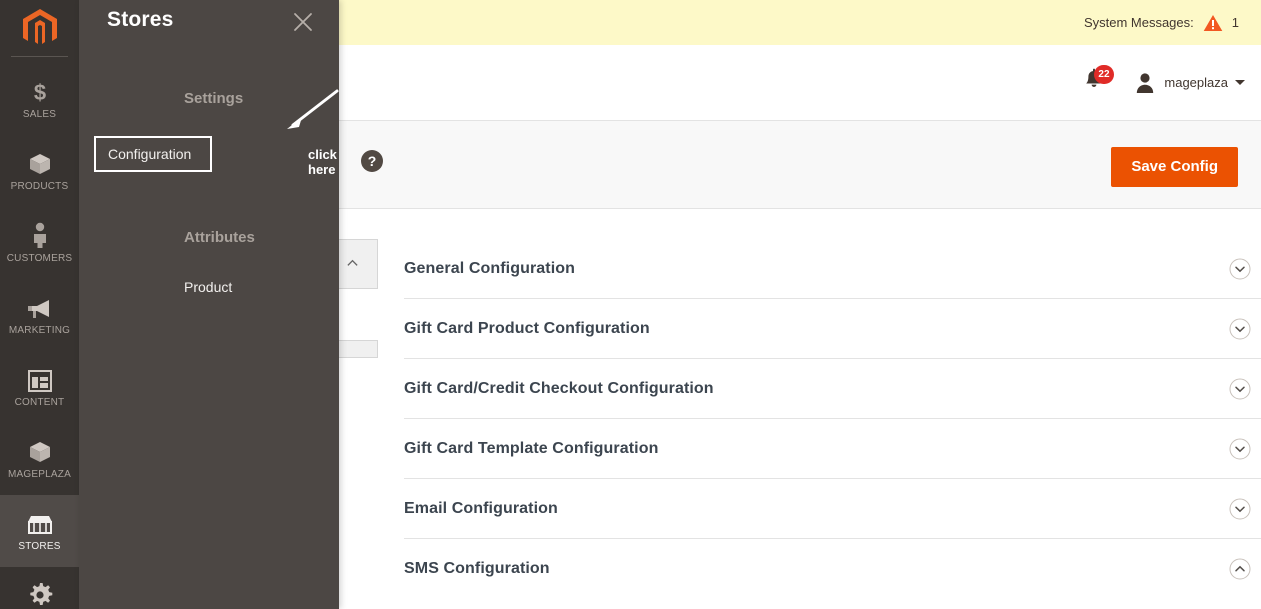  I want to click on section-general-configuration: General Configuration, so click(832, 269).